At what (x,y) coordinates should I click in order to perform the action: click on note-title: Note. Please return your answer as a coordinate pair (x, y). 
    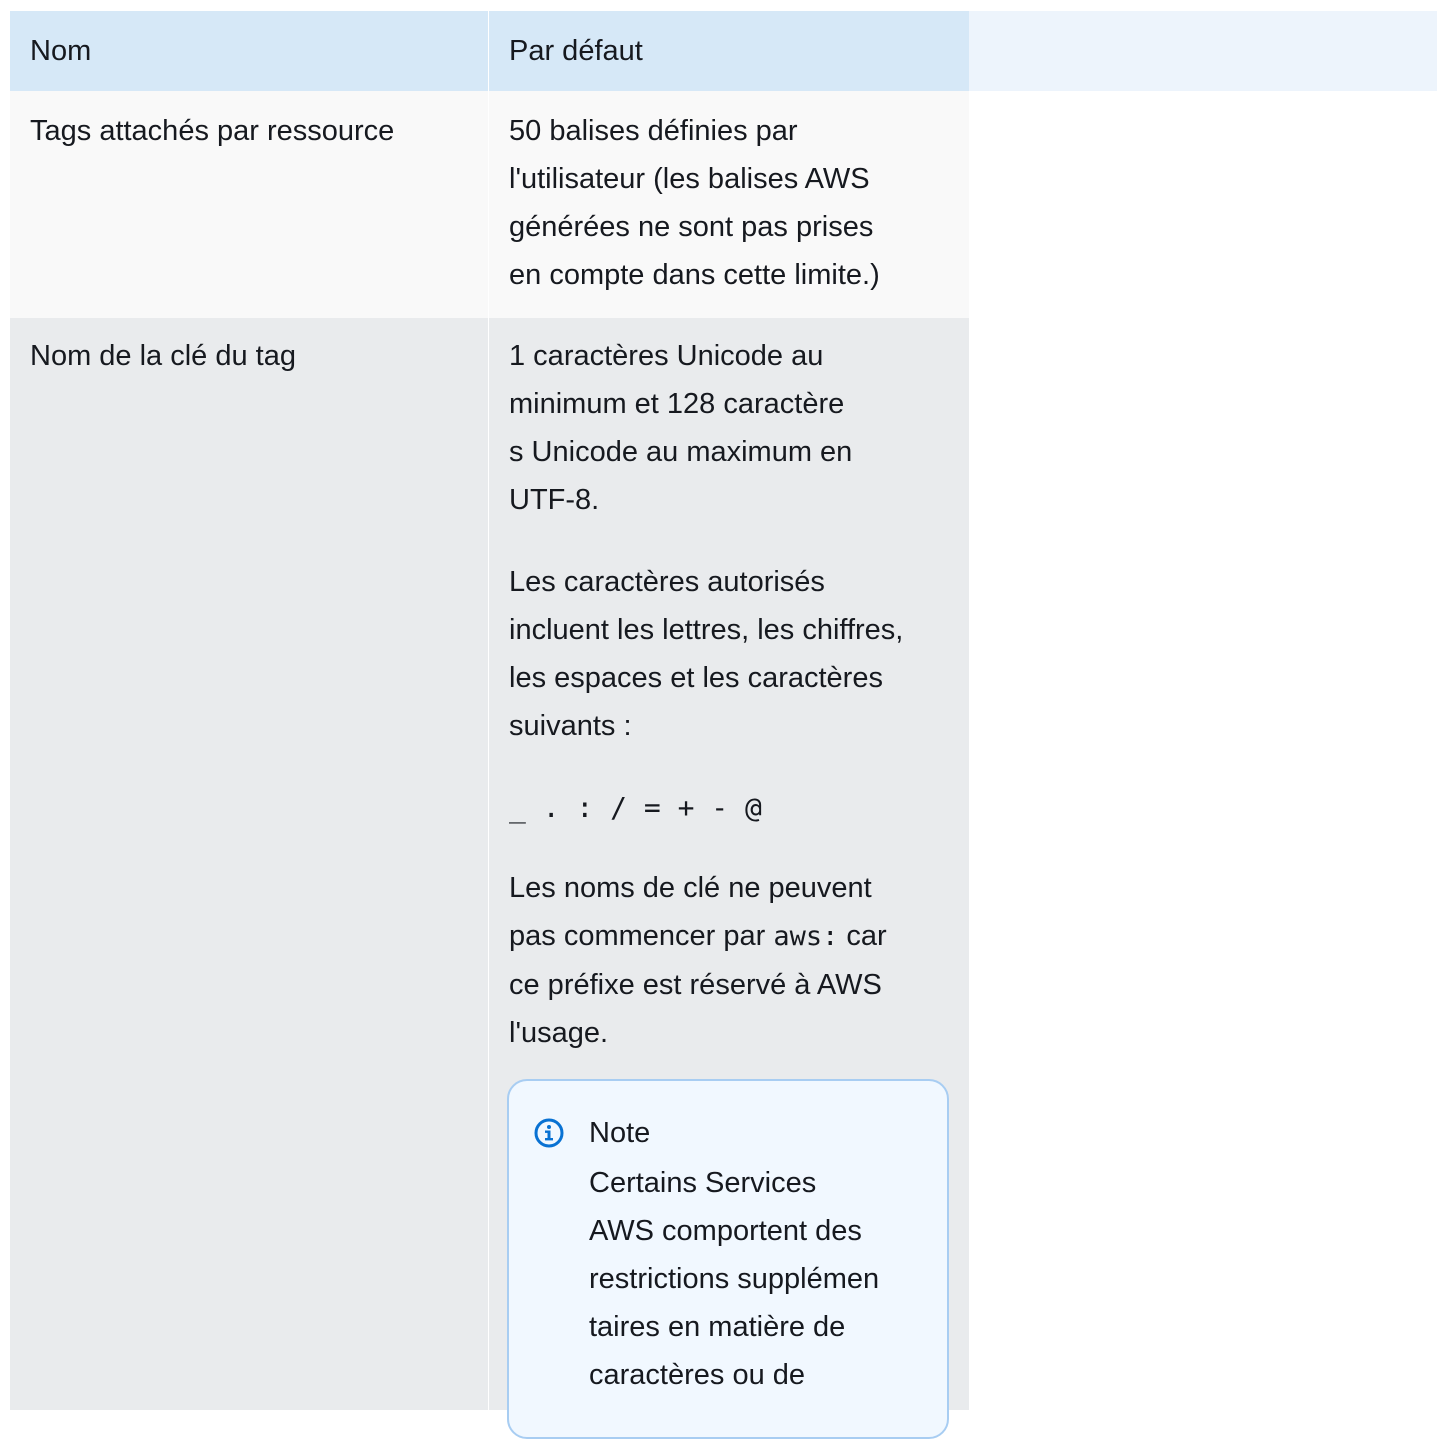
    Looking at the image, I should click on (620, 1133).